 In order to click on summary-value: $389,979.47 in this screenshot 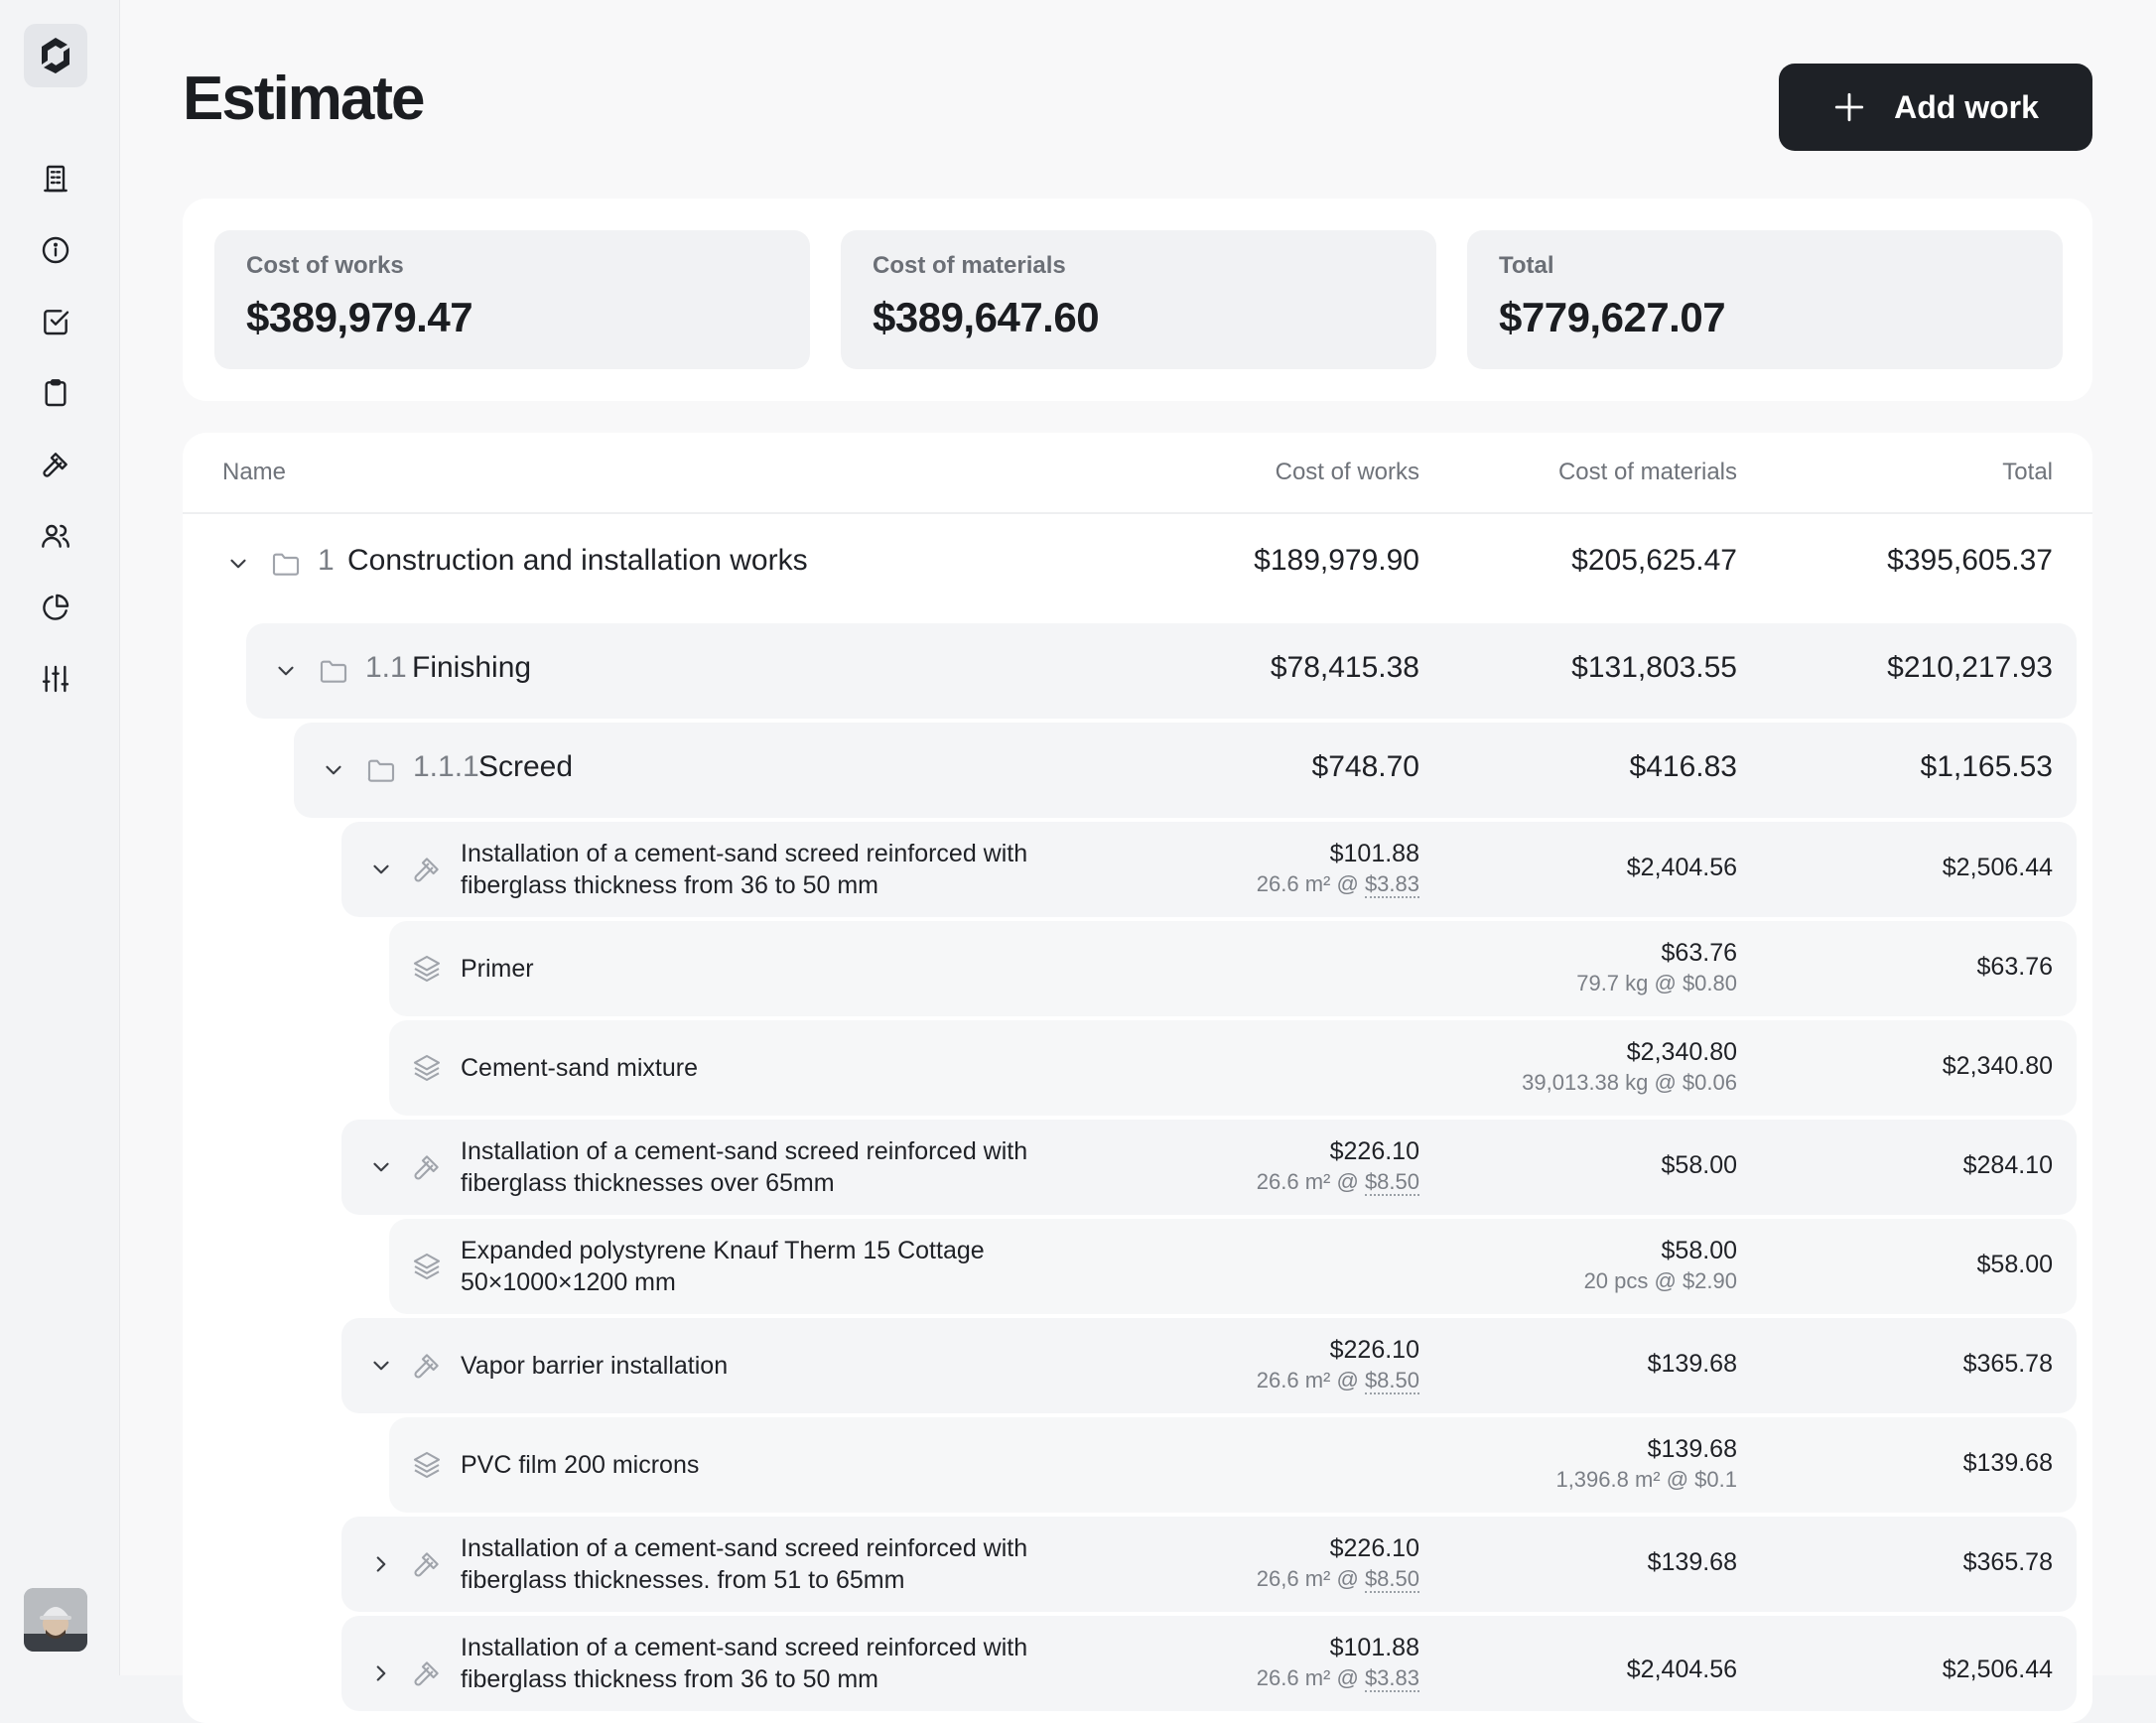, I will do `click(359, 317)`.